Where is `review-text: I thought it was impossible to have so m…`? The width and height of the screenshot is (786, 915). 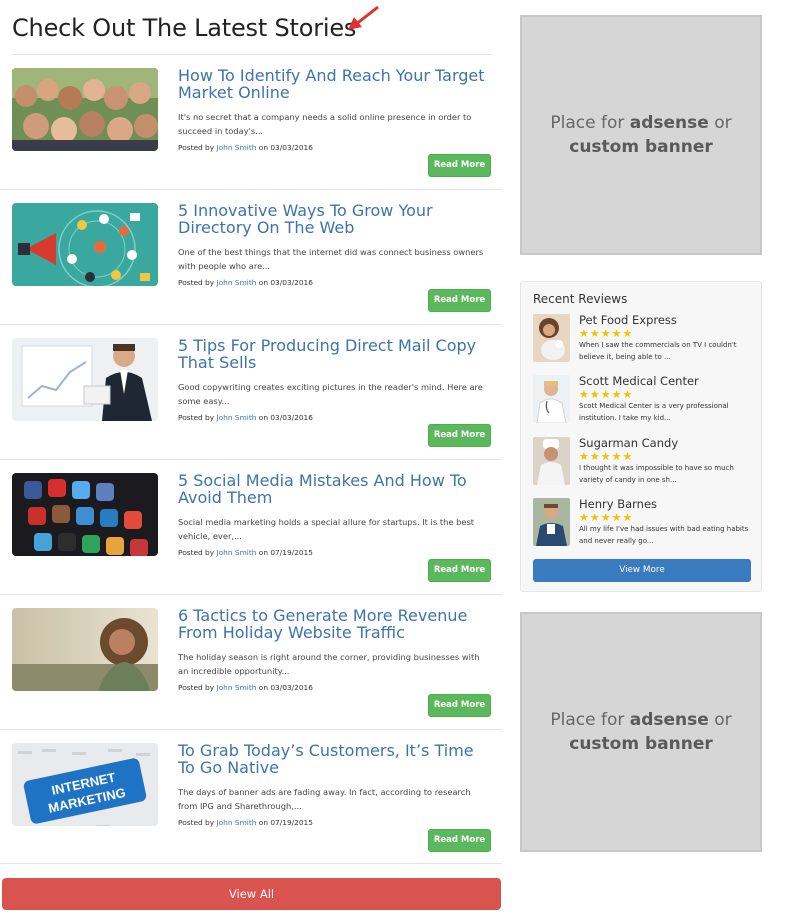 review-text: I thought it was impossible to have so m… is located at coordinates (656, 474).